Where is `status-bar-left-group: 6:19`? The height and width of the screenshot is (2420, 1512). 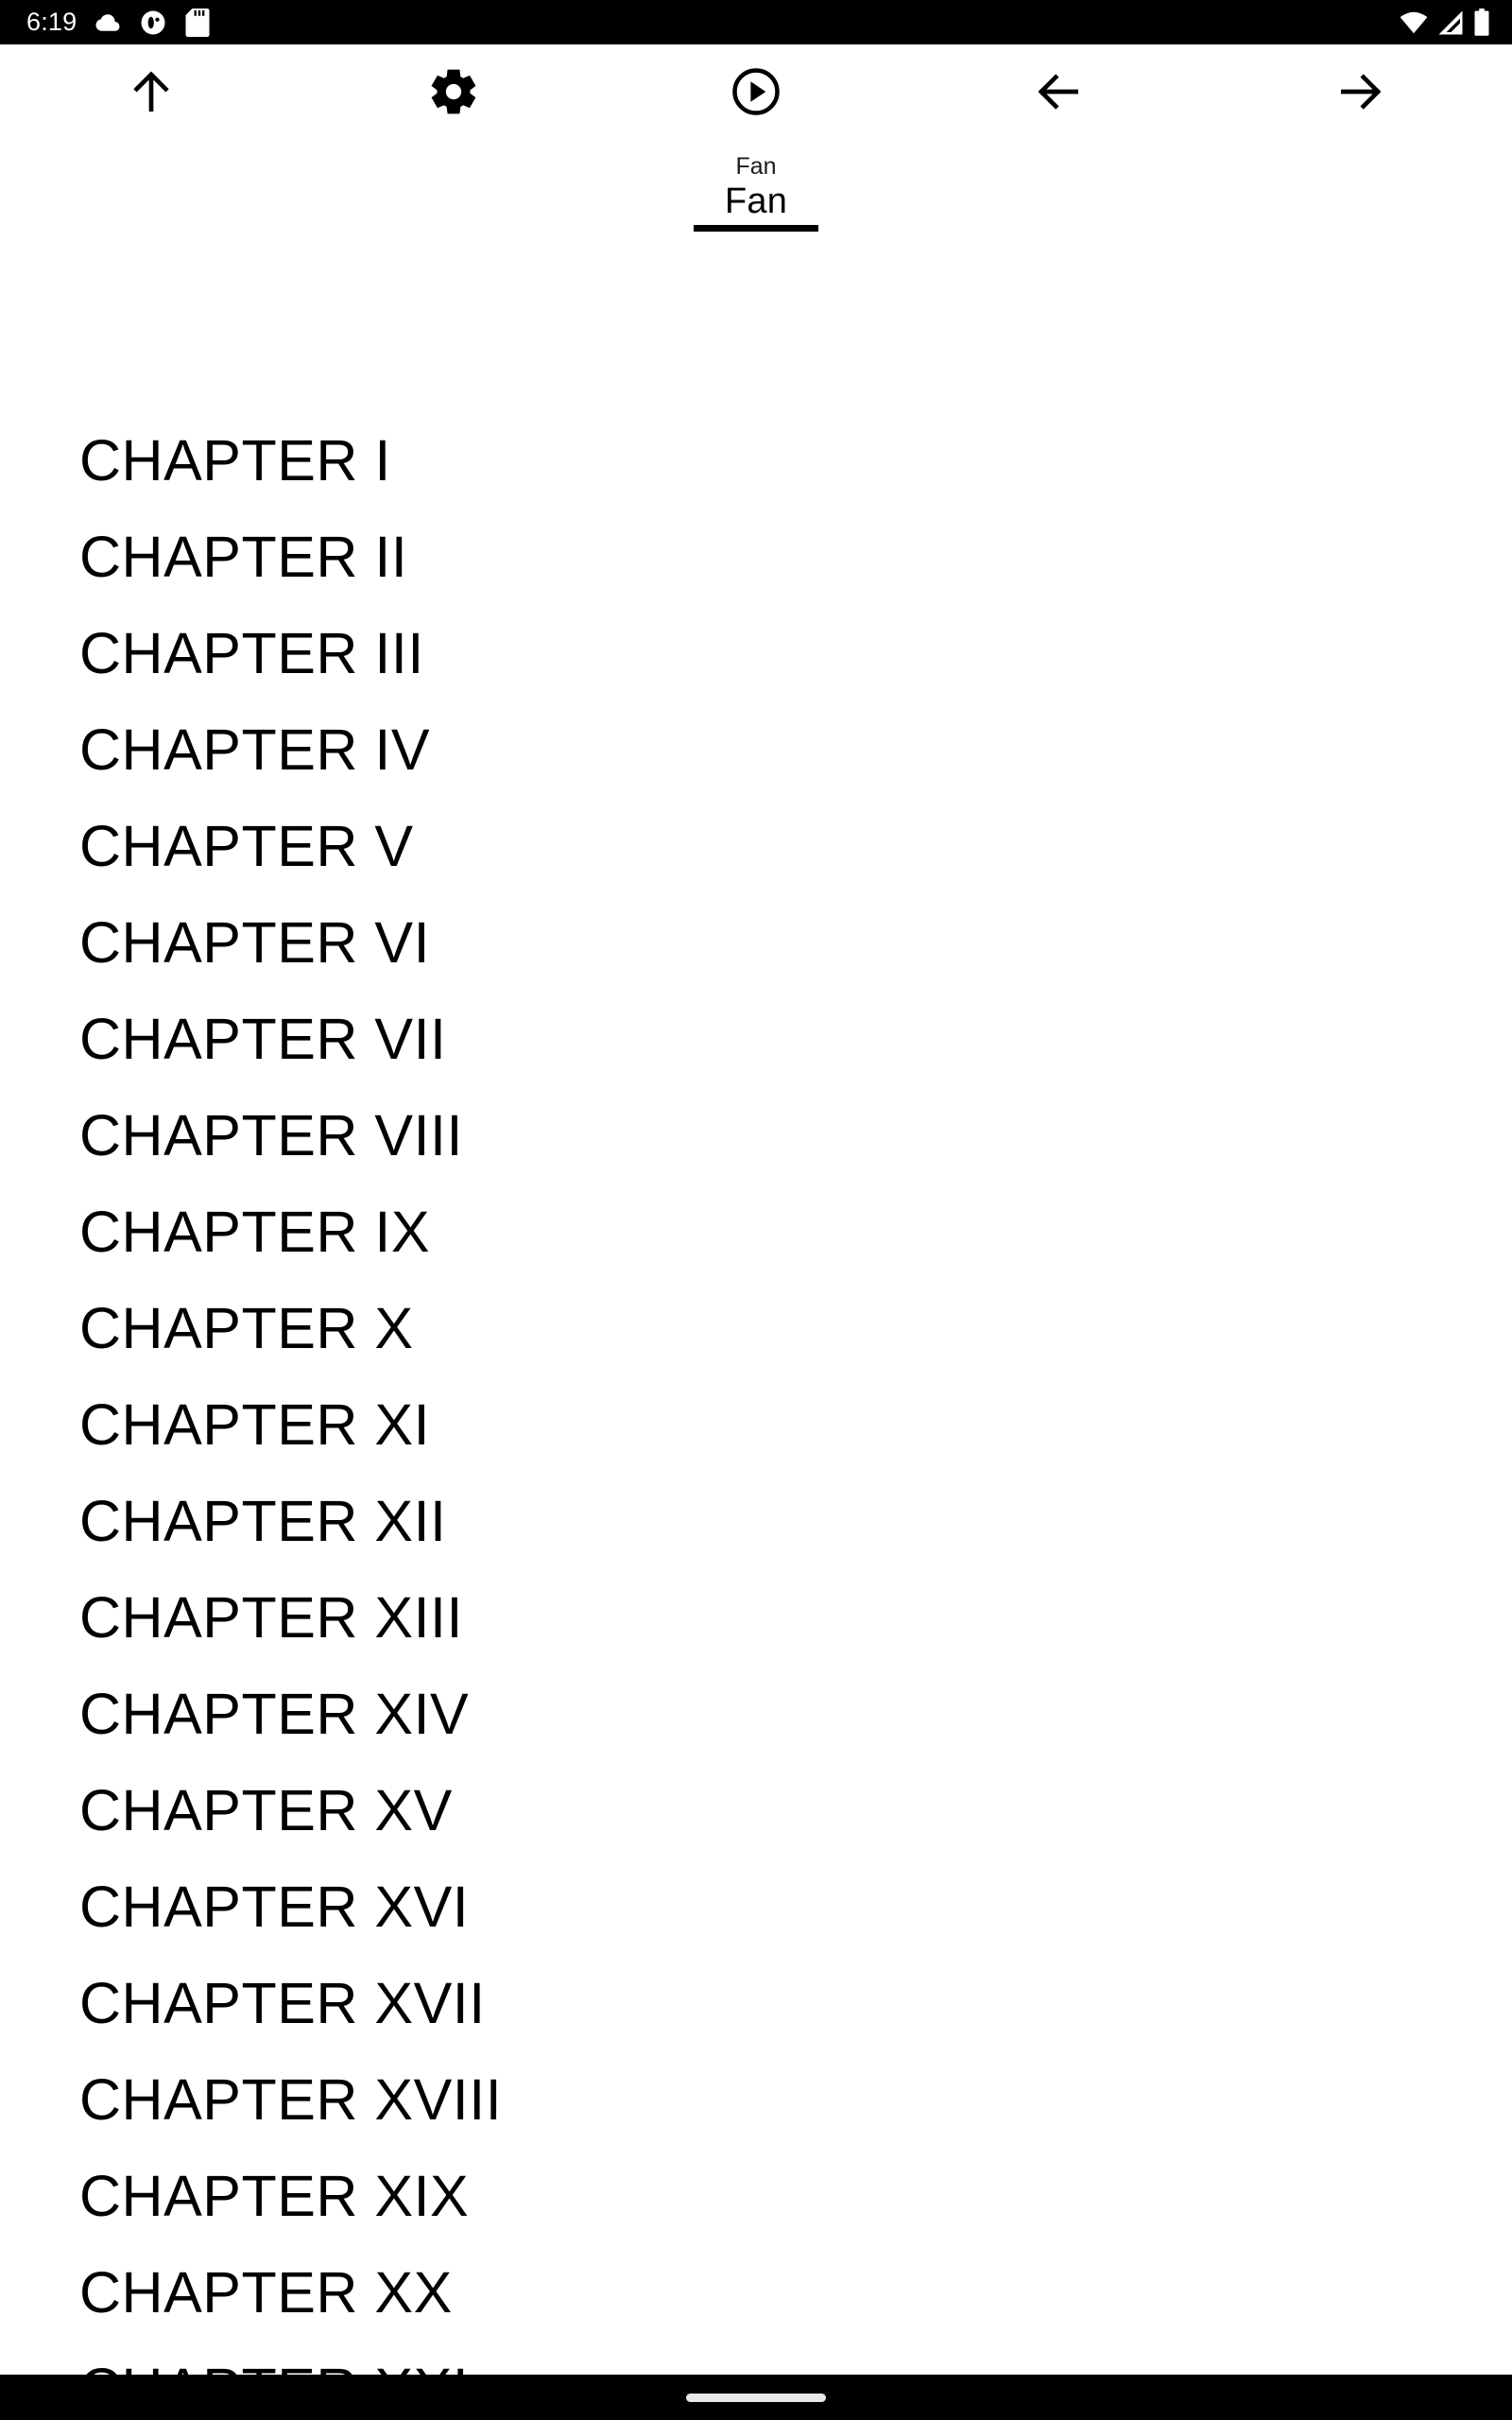 status-bar-left-group: 6:19 is located at coordinates (118, 22).